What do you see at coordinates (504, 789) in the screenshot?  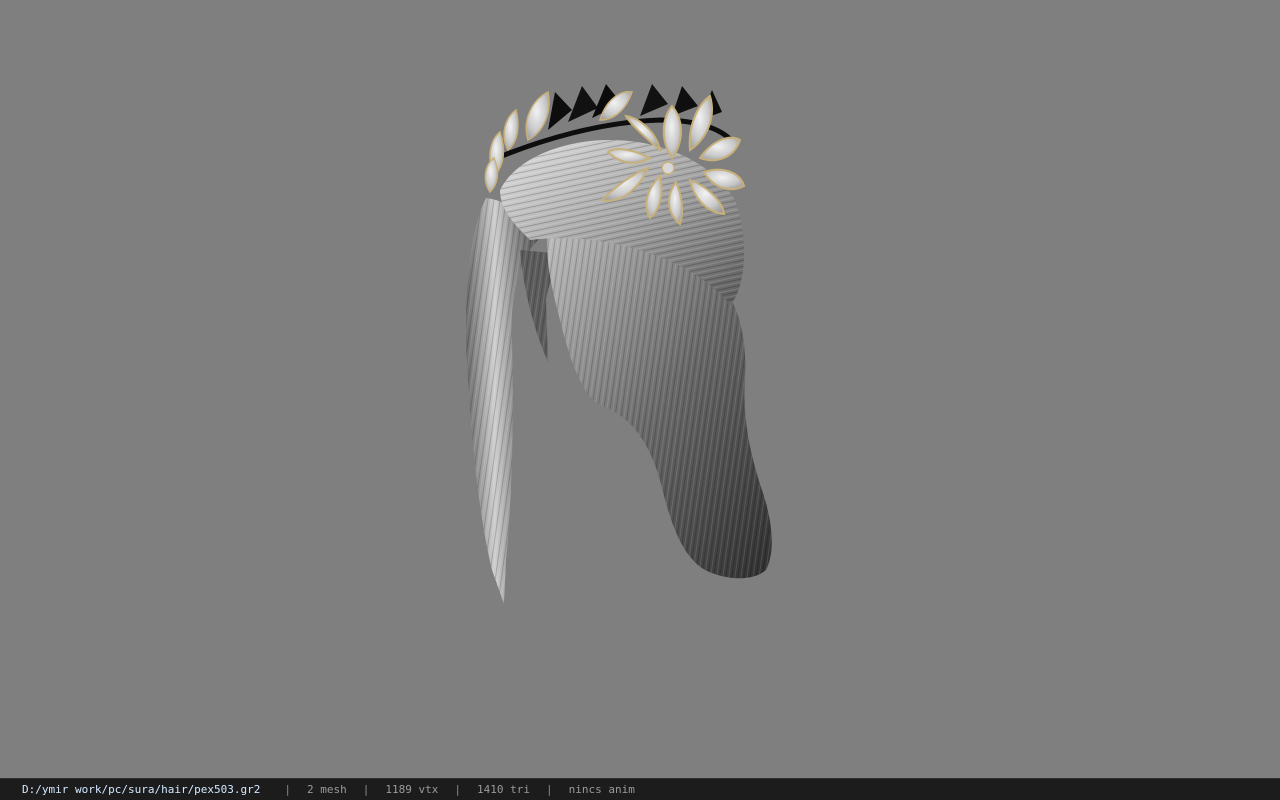 I see `triangle-count: 1410 tri` at bounding box center [504, 789].